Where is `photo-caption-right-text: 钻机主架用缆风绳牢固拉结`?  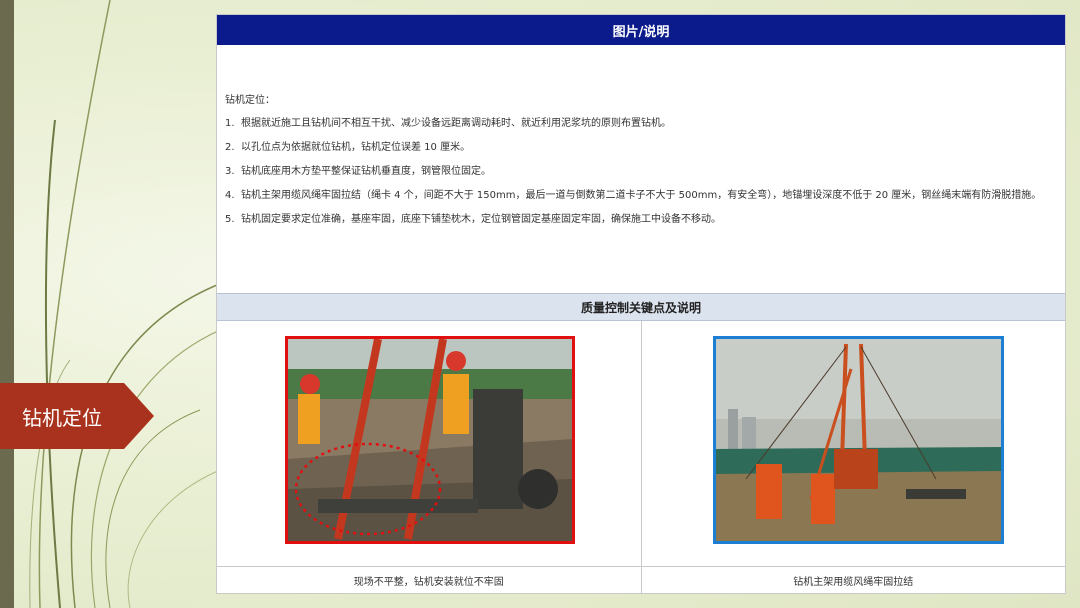 photo-caption-right-text: 钻机主架用缆风绳牢固拉结 is located at coordinates (853, 582).